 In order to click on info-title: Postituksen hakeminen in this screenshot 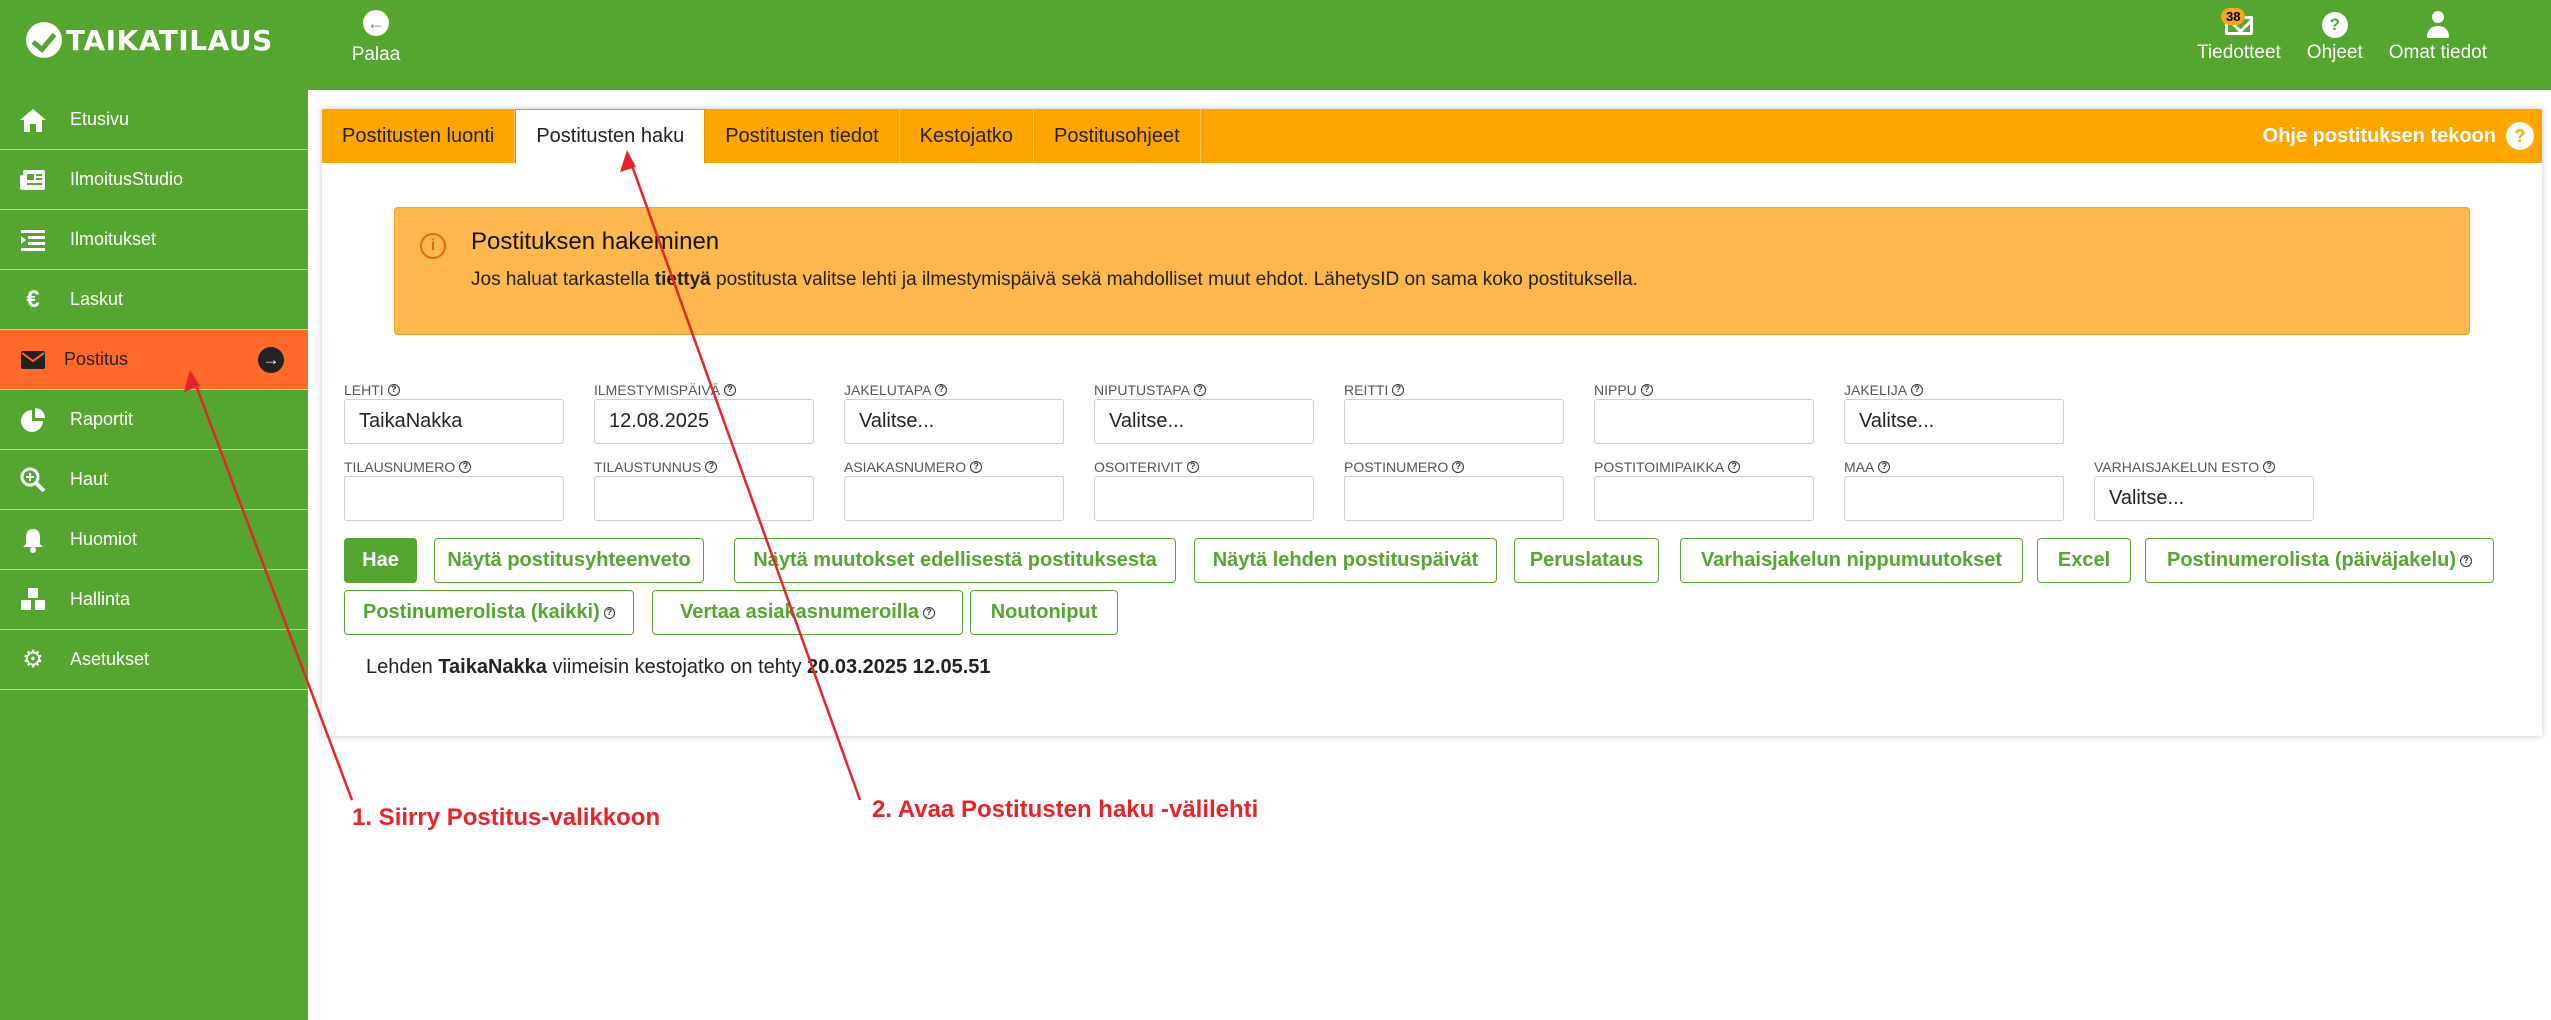, I will do `click(595, 241)`.